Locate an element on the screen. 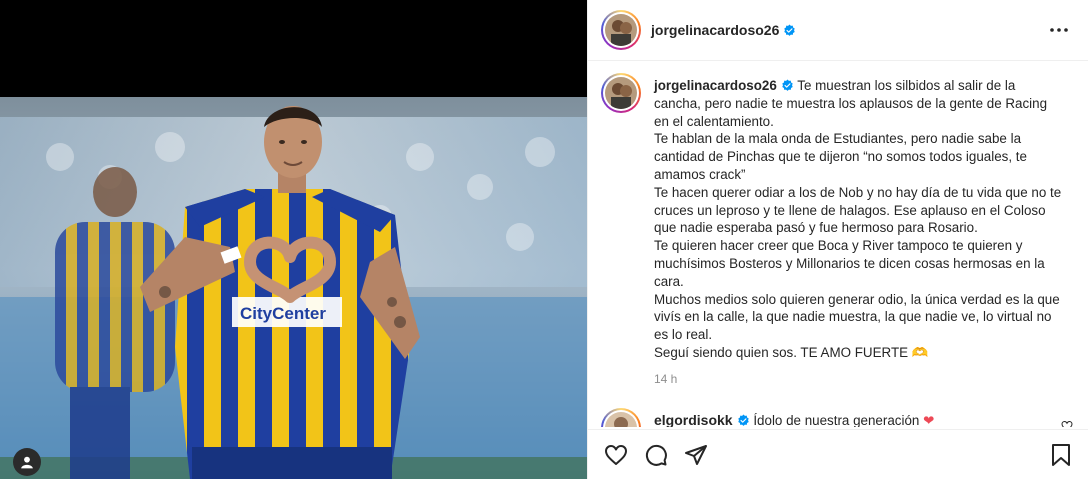  post-header: jorgelinacardoso26 is located at coordinates (838, 30).